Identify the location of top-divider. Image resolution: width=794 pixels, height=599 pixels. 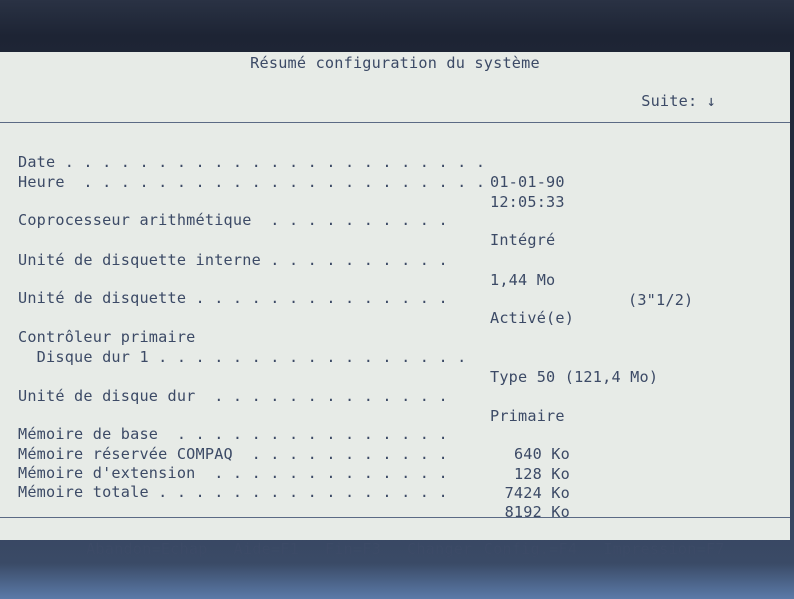
(395, 122).